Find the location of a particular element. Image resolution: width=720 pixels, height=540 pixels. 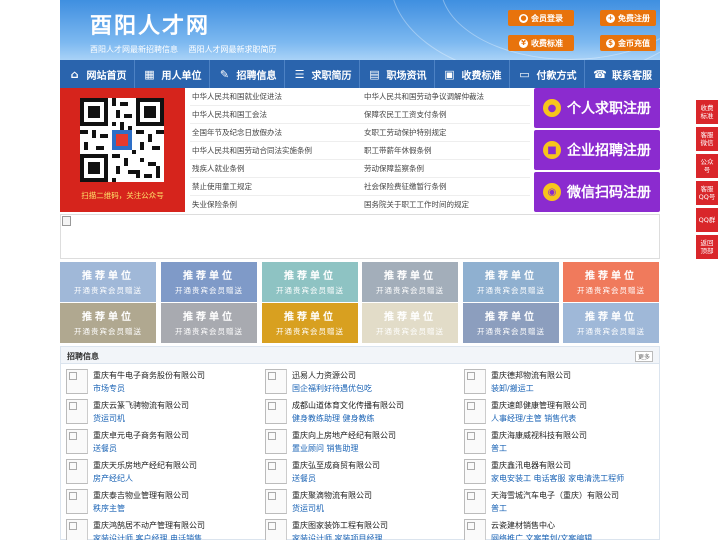

job-row: 天海雪城汽车电子（重庆）有限公司 普工 is located at coordinates (559, 503).